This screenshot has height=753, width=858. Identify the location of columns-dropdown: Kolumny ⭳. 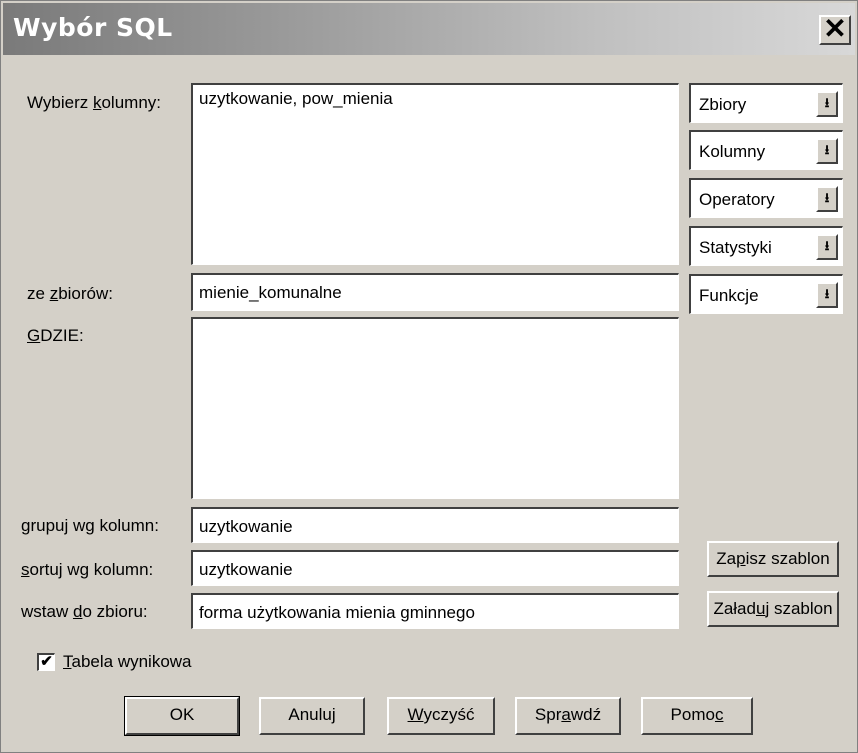
(766, 150).